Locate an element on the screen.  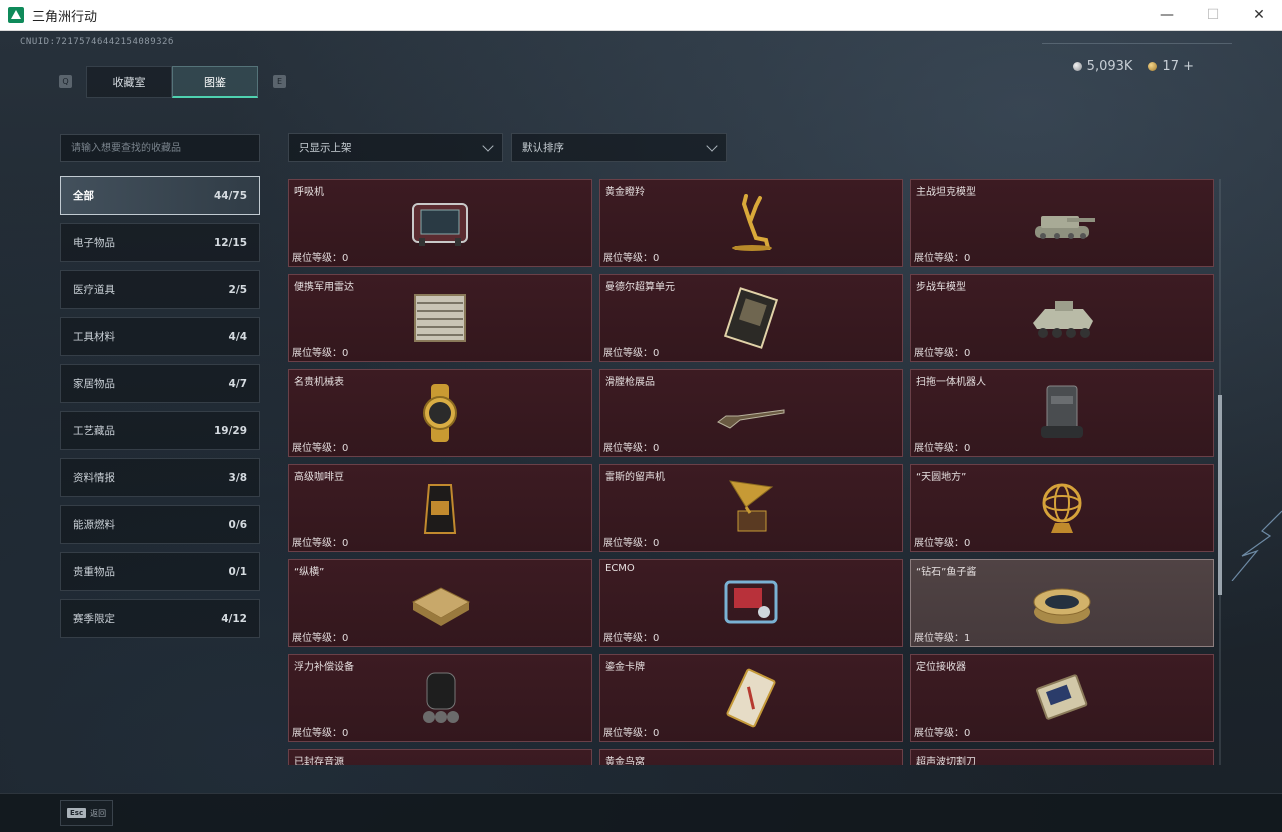
maximize-button: ☐ is located at coordinates (1213, 15).